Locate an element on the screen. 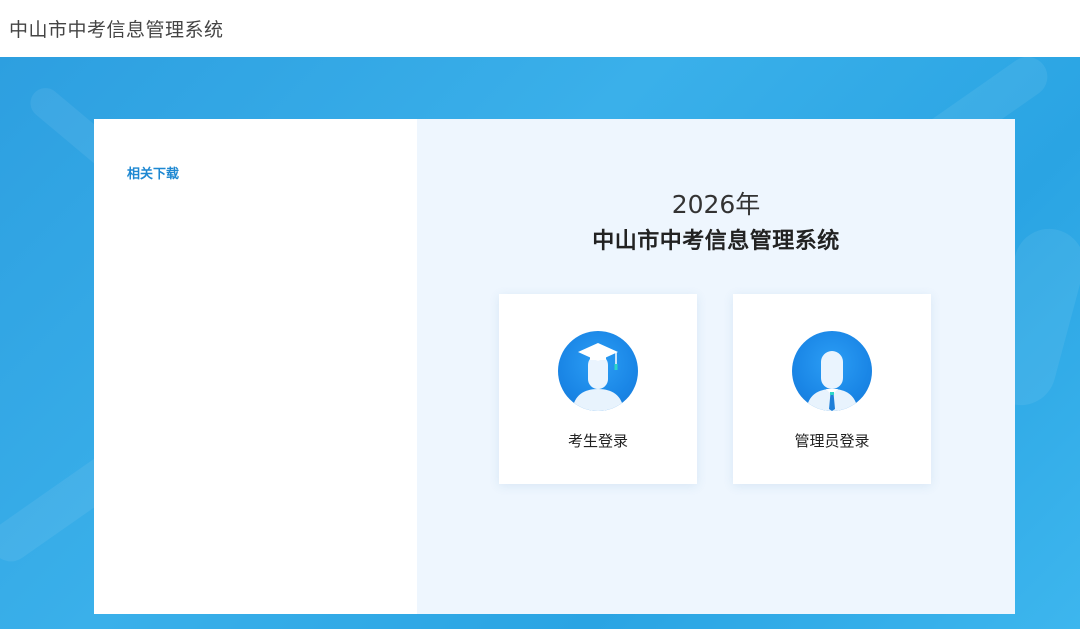  exam-year: 2026年 is located at coordinates (716, 204).